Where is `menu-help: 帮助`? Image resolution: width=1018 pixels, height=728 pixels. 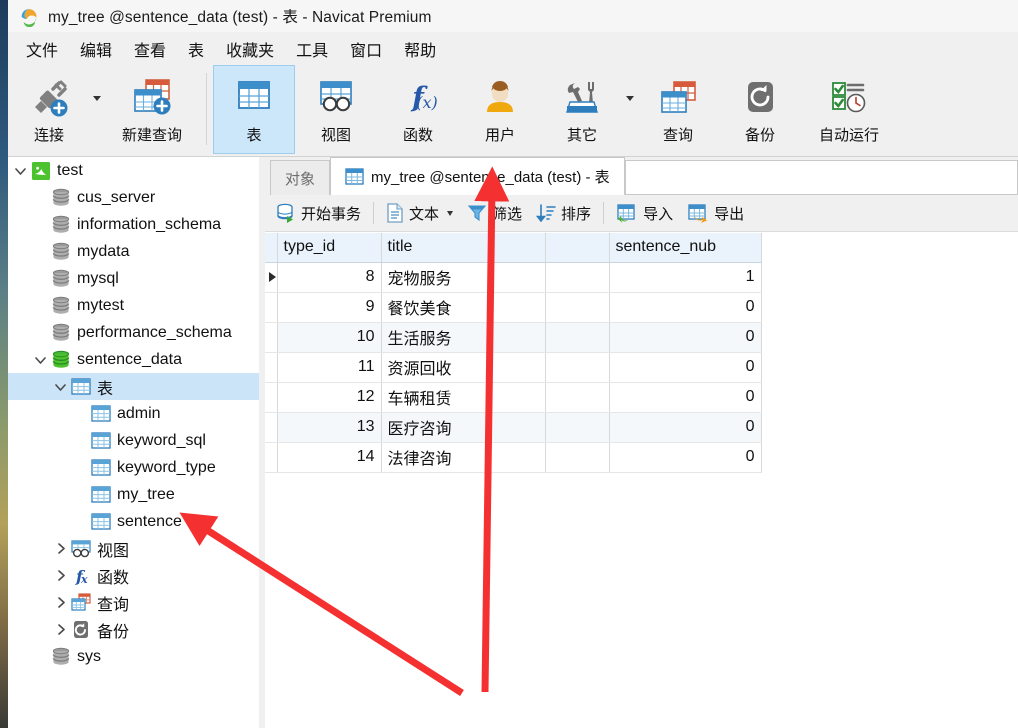 menu-help: 帮助 is located at coordinates (420, 49).